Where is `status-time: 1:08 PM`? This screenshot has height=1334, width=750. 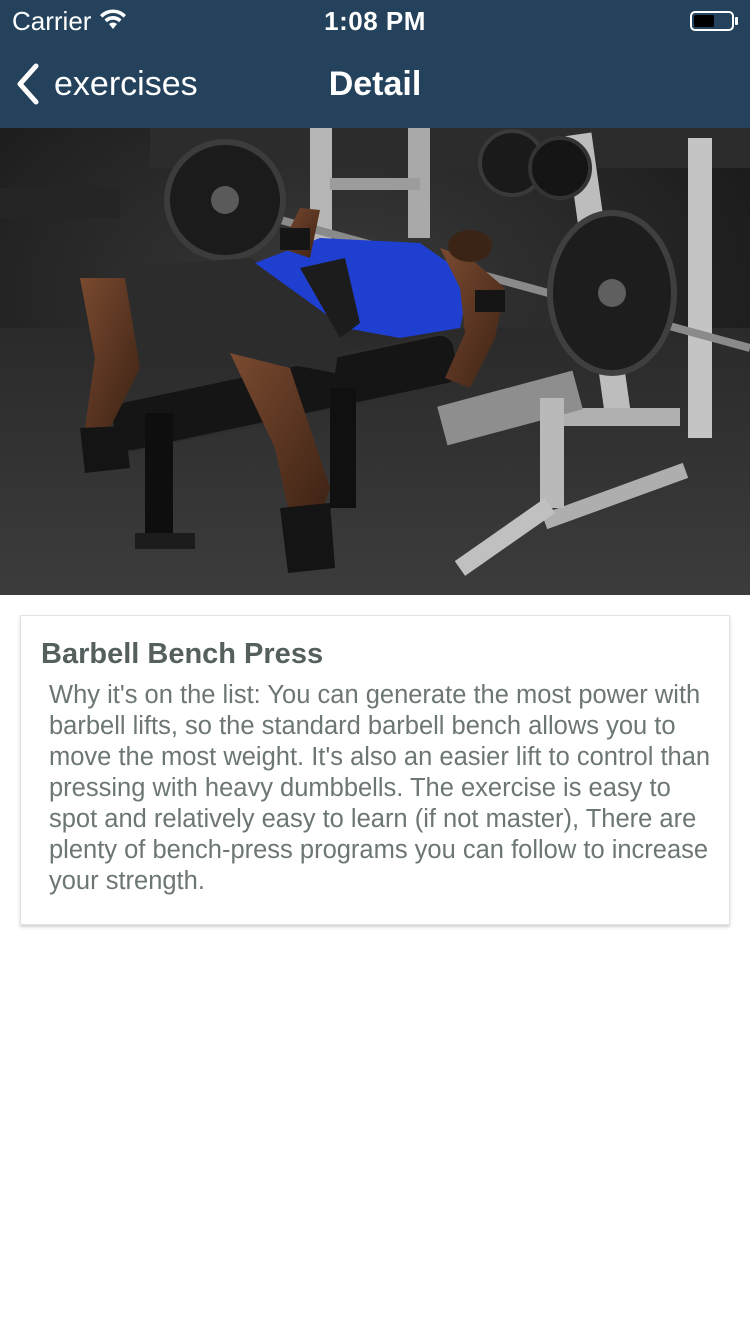
status-time: 1:08 PM is located at coordinates (375, 21).